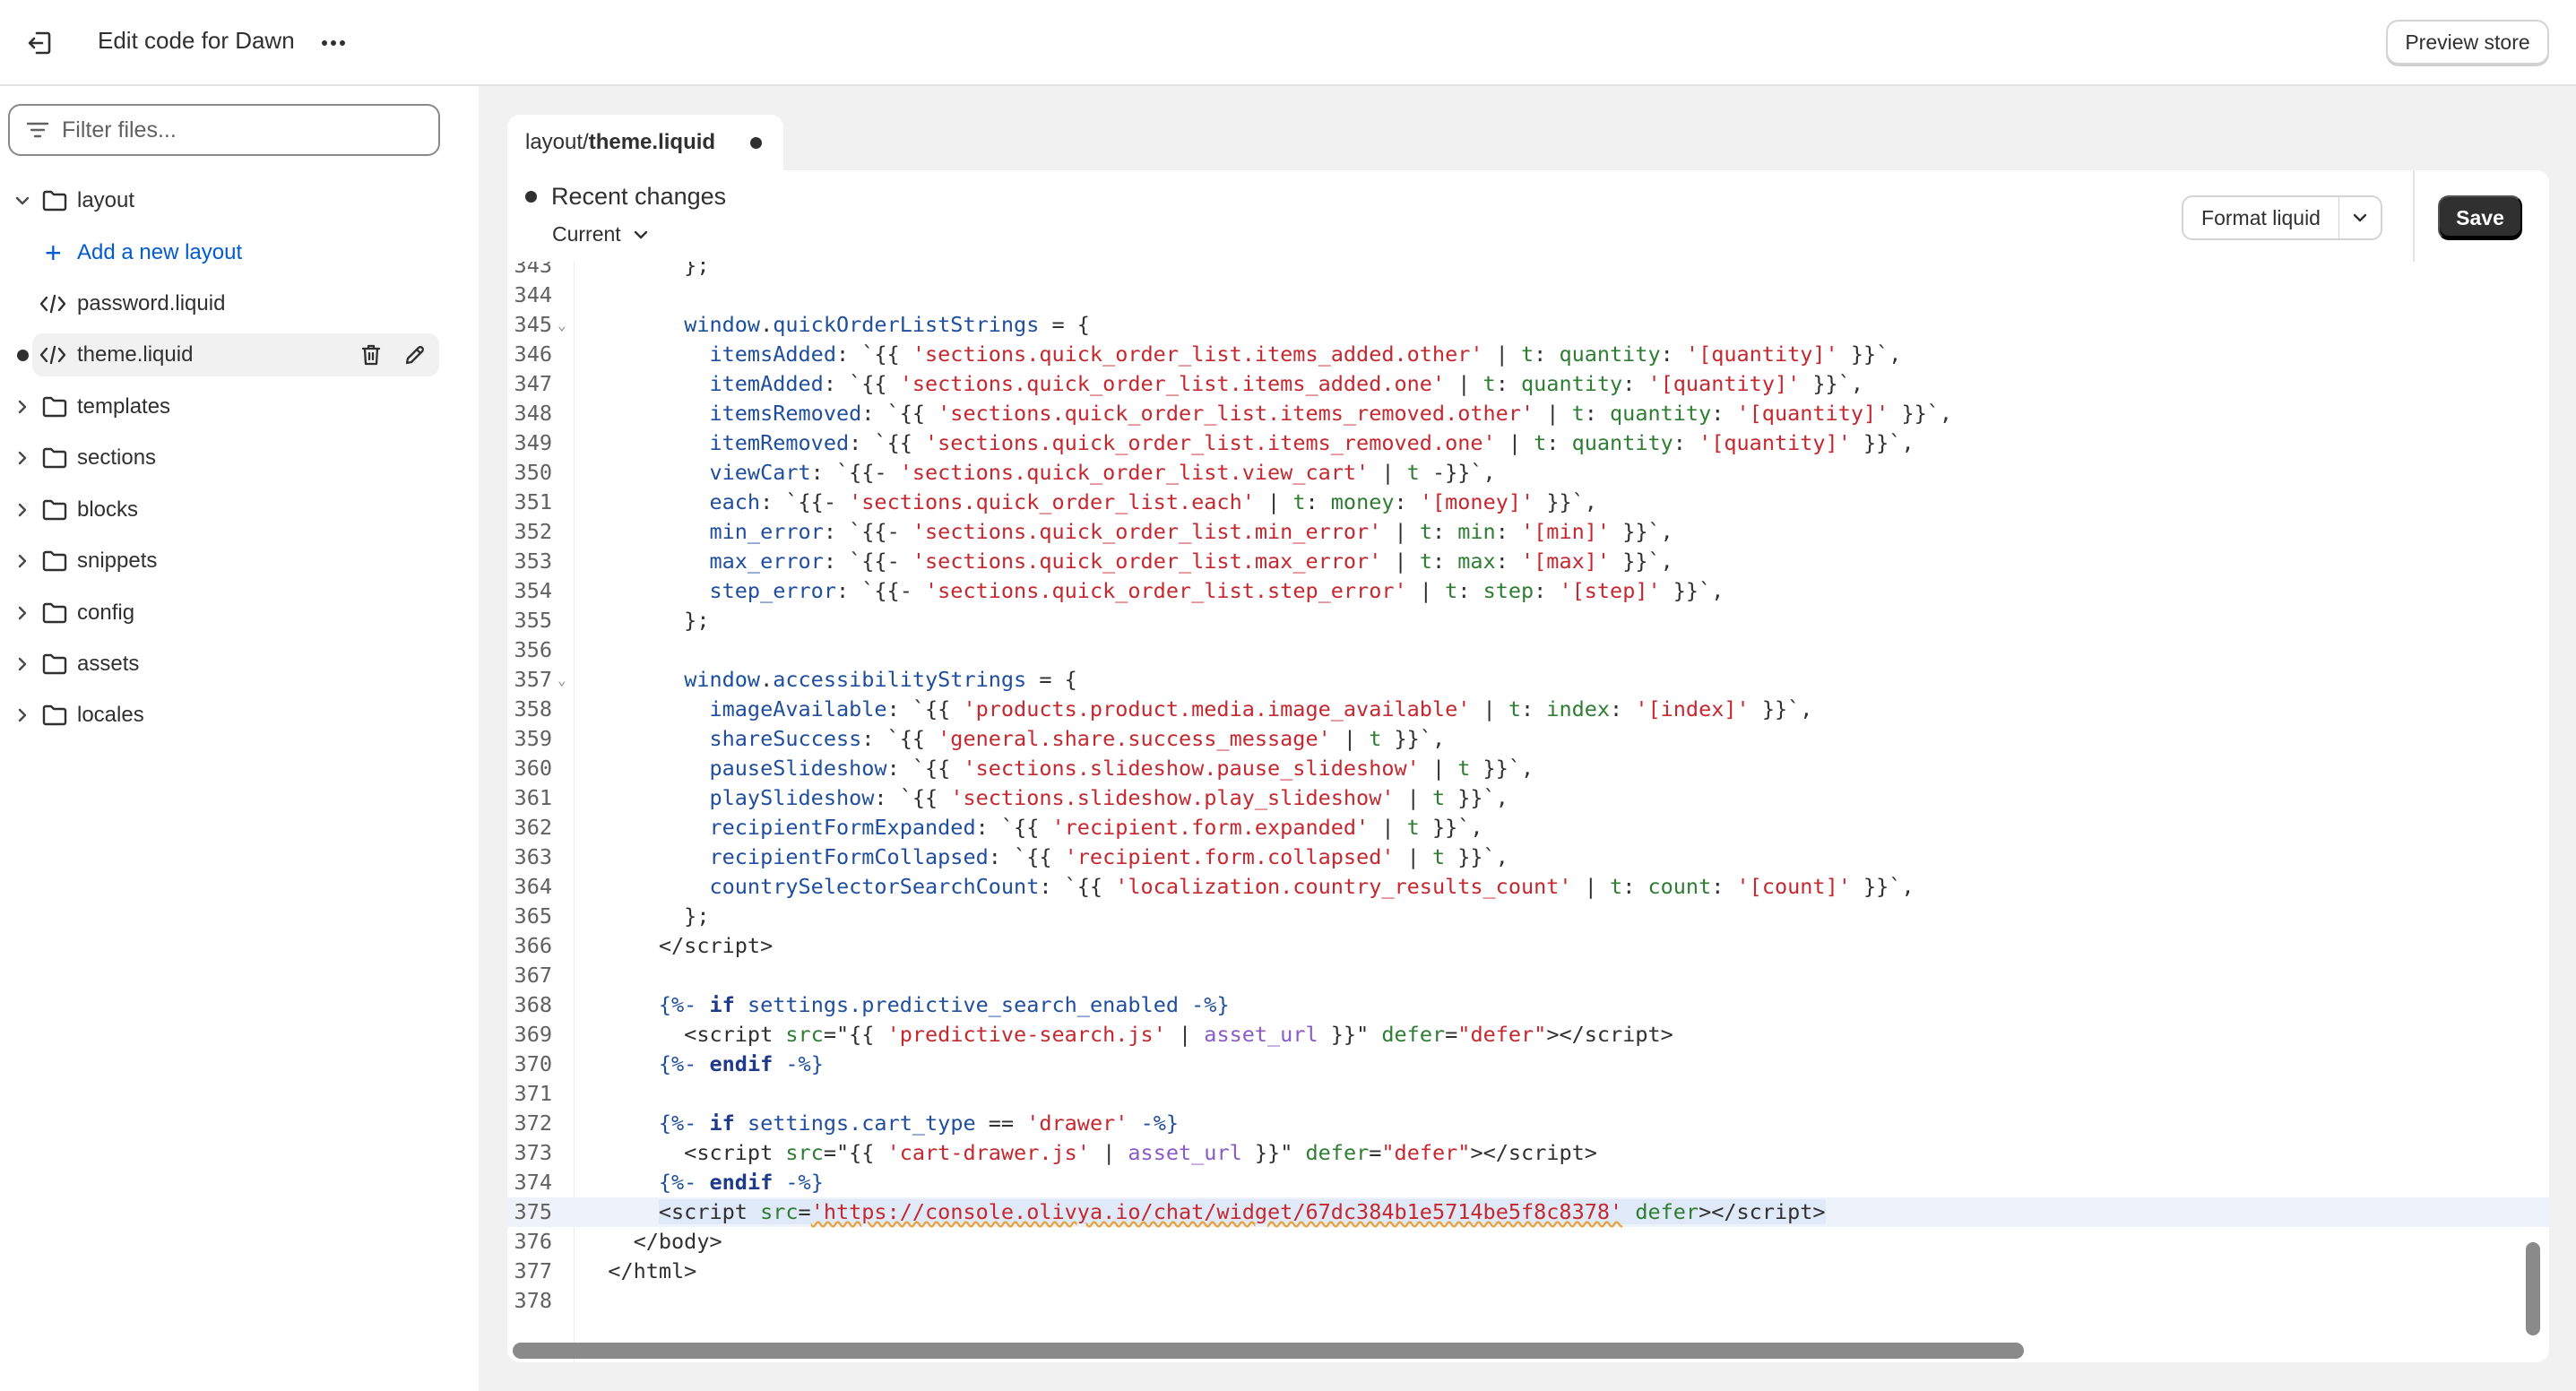 Image resolution: width=2576 pixels, height=1391 pixels. What do you see at coordinates (239, 561) in the screenshot?
I see `folder-snippets: snippets` at bounding box center [239, 561].